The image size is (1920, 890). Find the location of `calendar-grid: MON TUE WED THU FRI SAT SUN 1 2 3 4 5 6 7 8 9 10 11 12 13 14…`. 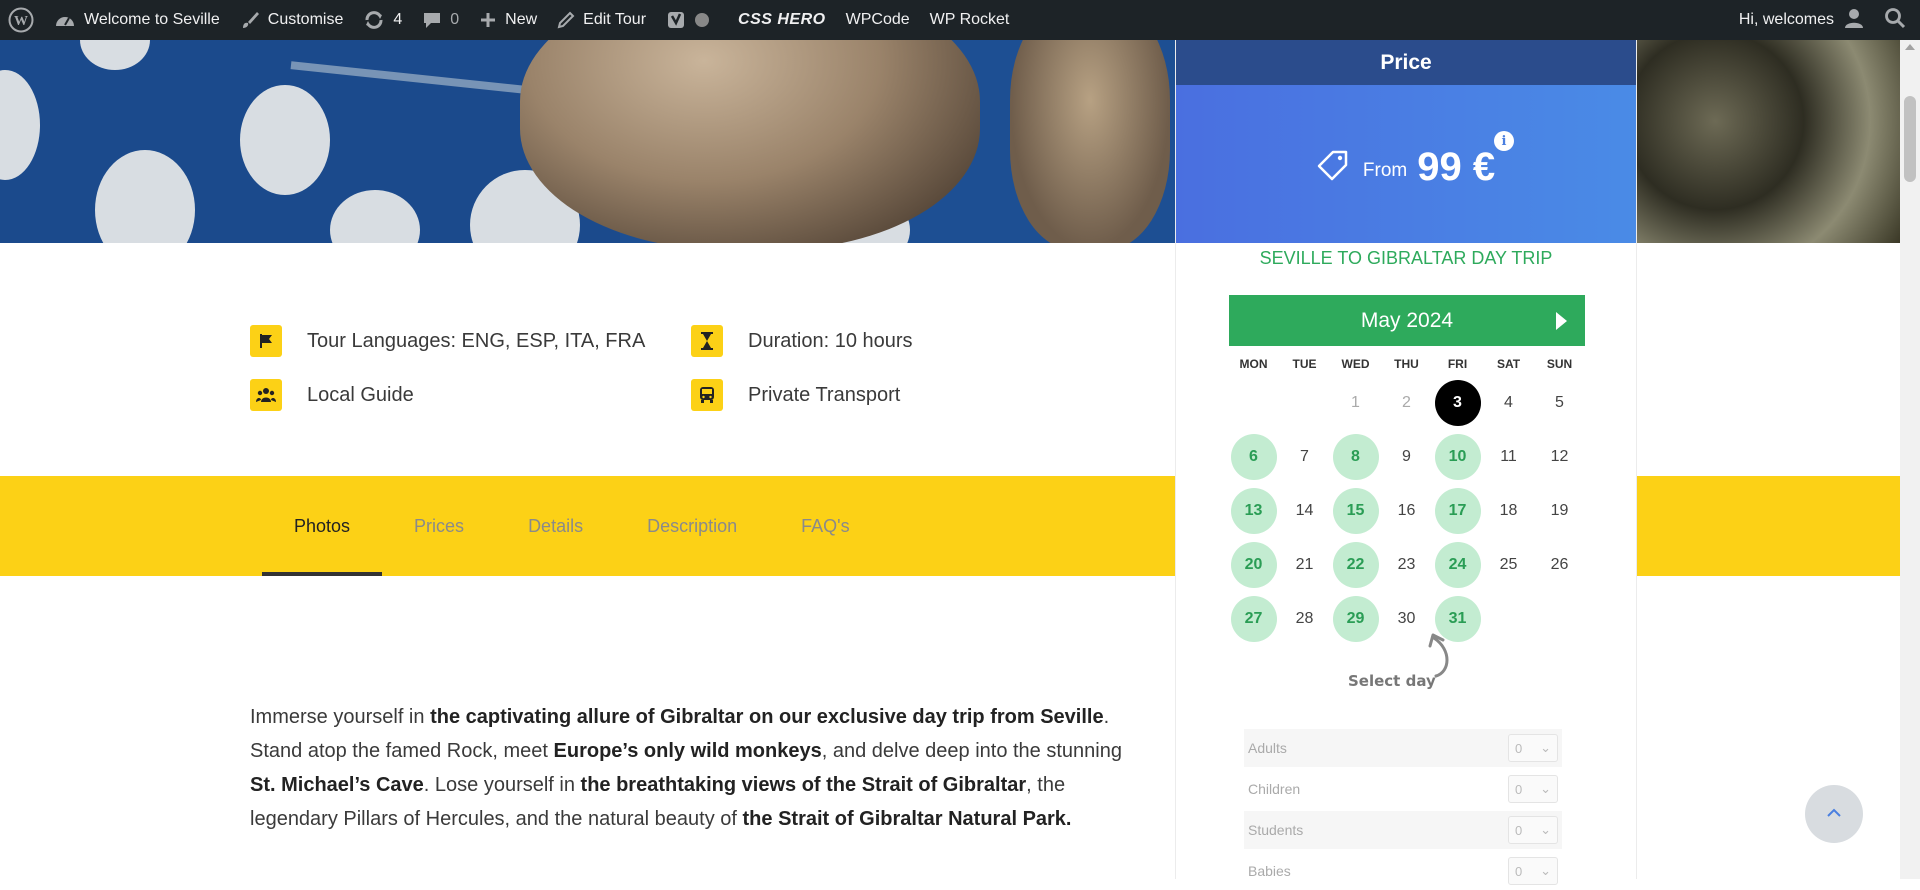

calendar-grid: MON TUE WED THU FRI SAT SUN 1 2 3 4 5 6 7 8 9 10 11 12 13 14… is located at coordinates (1406, 496).